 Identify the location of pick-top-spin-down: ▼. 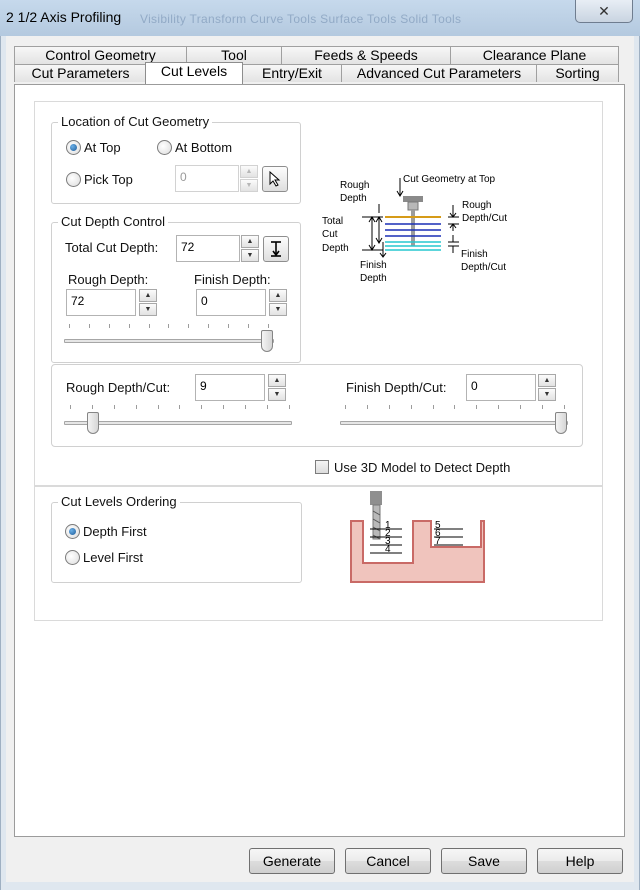
(249, 185).